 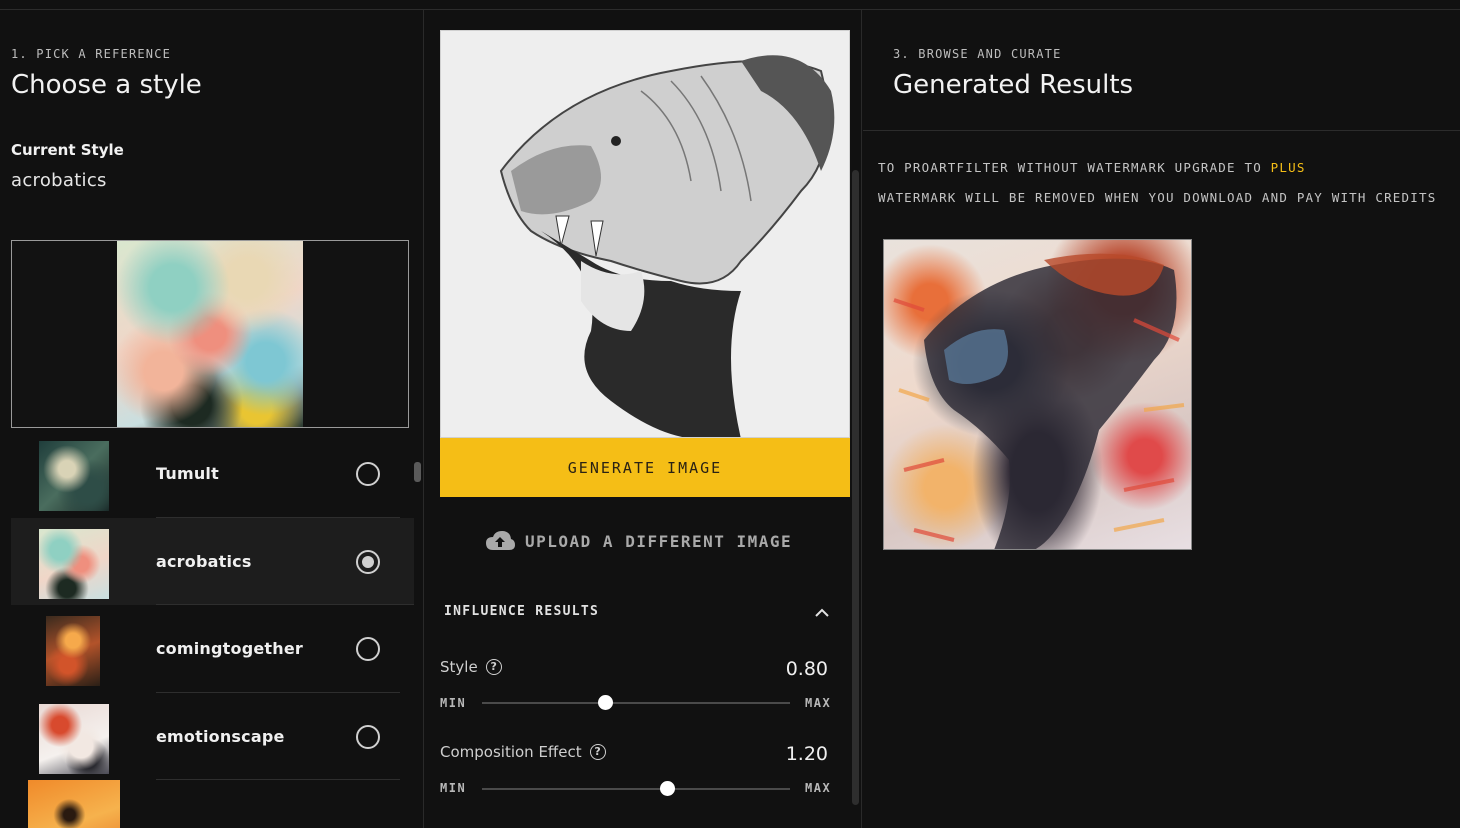 What do you see at coordinates (1013, 85) in the screenshot?
I see `panel-title: Generated Results` at bounding box center [1013, 85].